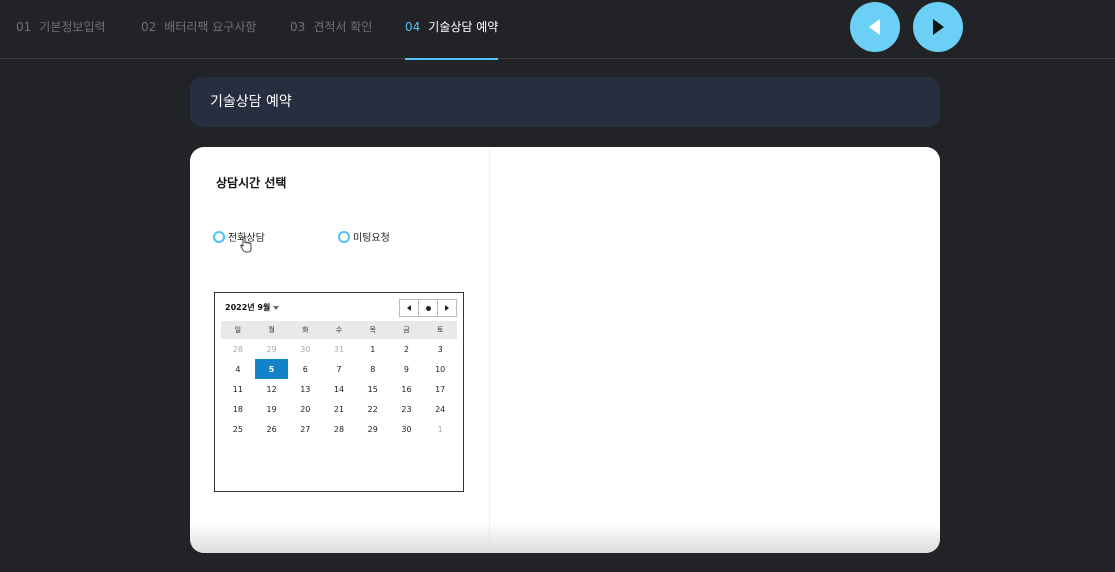 This screenshot has width=1115, height=572. Describe the element at coordinates (272, 409) in the screenshot. I see `calendar-day: 19` at that location.